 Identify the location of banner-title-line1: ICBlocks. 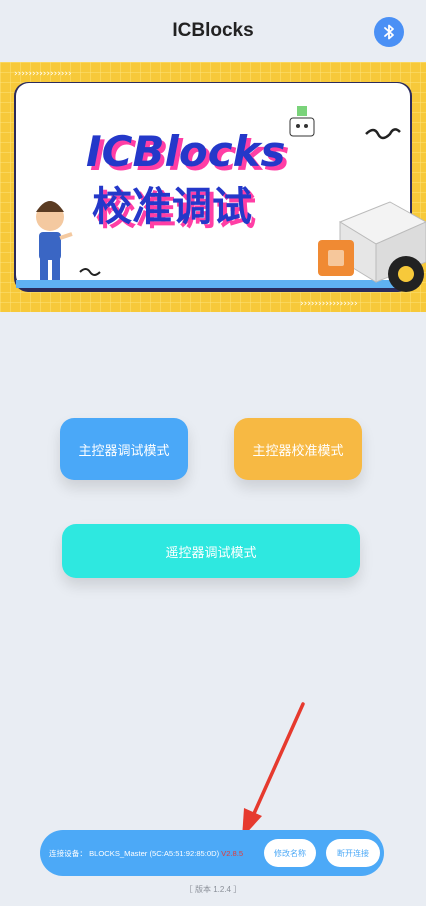
(186, 151).